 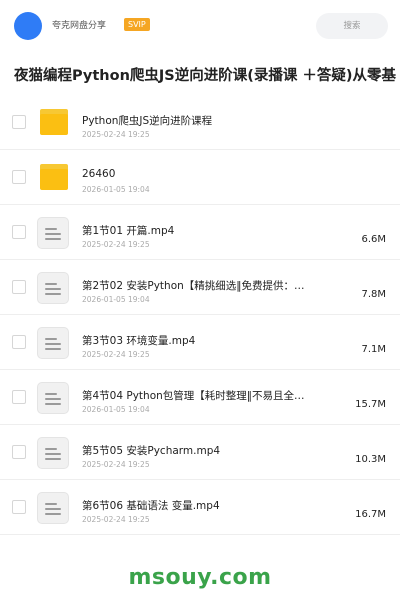 I want to click on file-row: 第5节05 安装Pycharm.mp4 2025-02-24 19:25 10.3M, so click(x=200, y=452).